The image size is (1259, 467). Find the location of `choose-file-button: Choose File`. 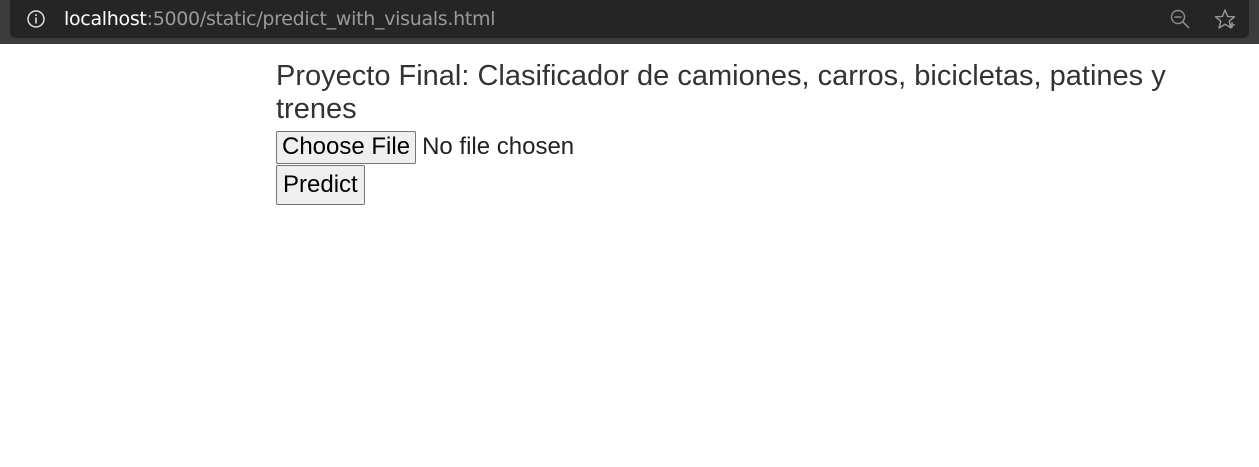

choose-file-button: Choose File is located at coordinates (346, 147).